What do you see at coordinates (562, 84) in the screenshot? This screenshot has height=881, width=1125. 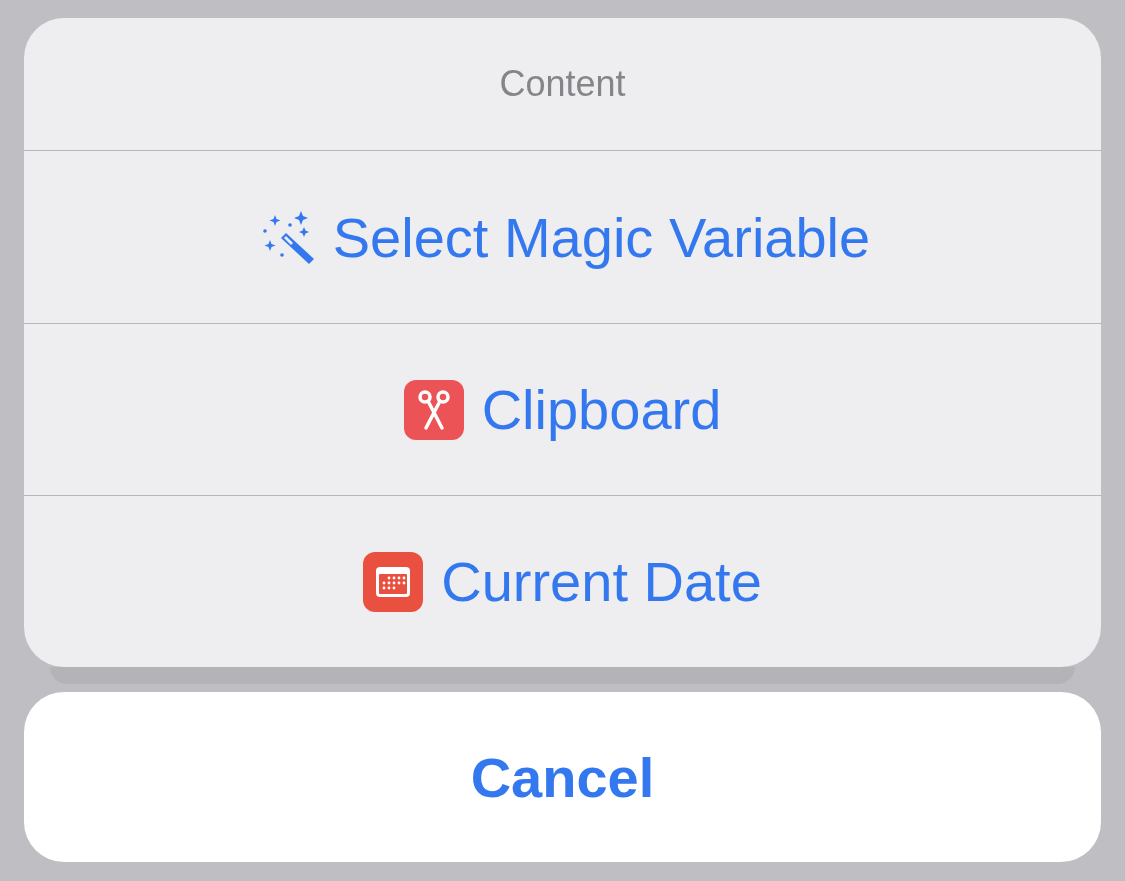 I see `sheet-title: Content` at bounding box center [562, 84].